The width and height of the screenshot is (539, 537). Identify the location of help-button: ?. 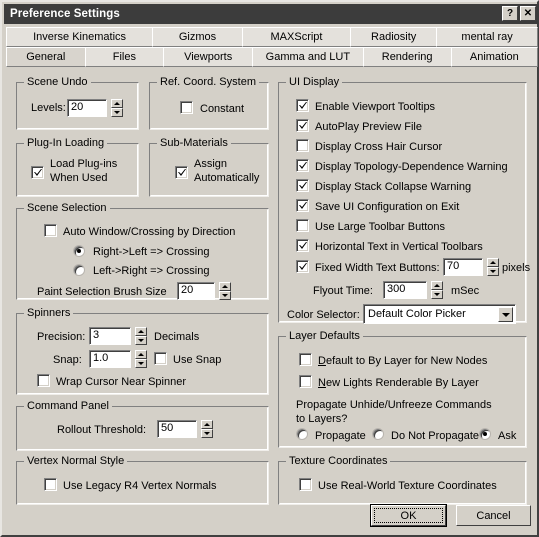
(510, 13).